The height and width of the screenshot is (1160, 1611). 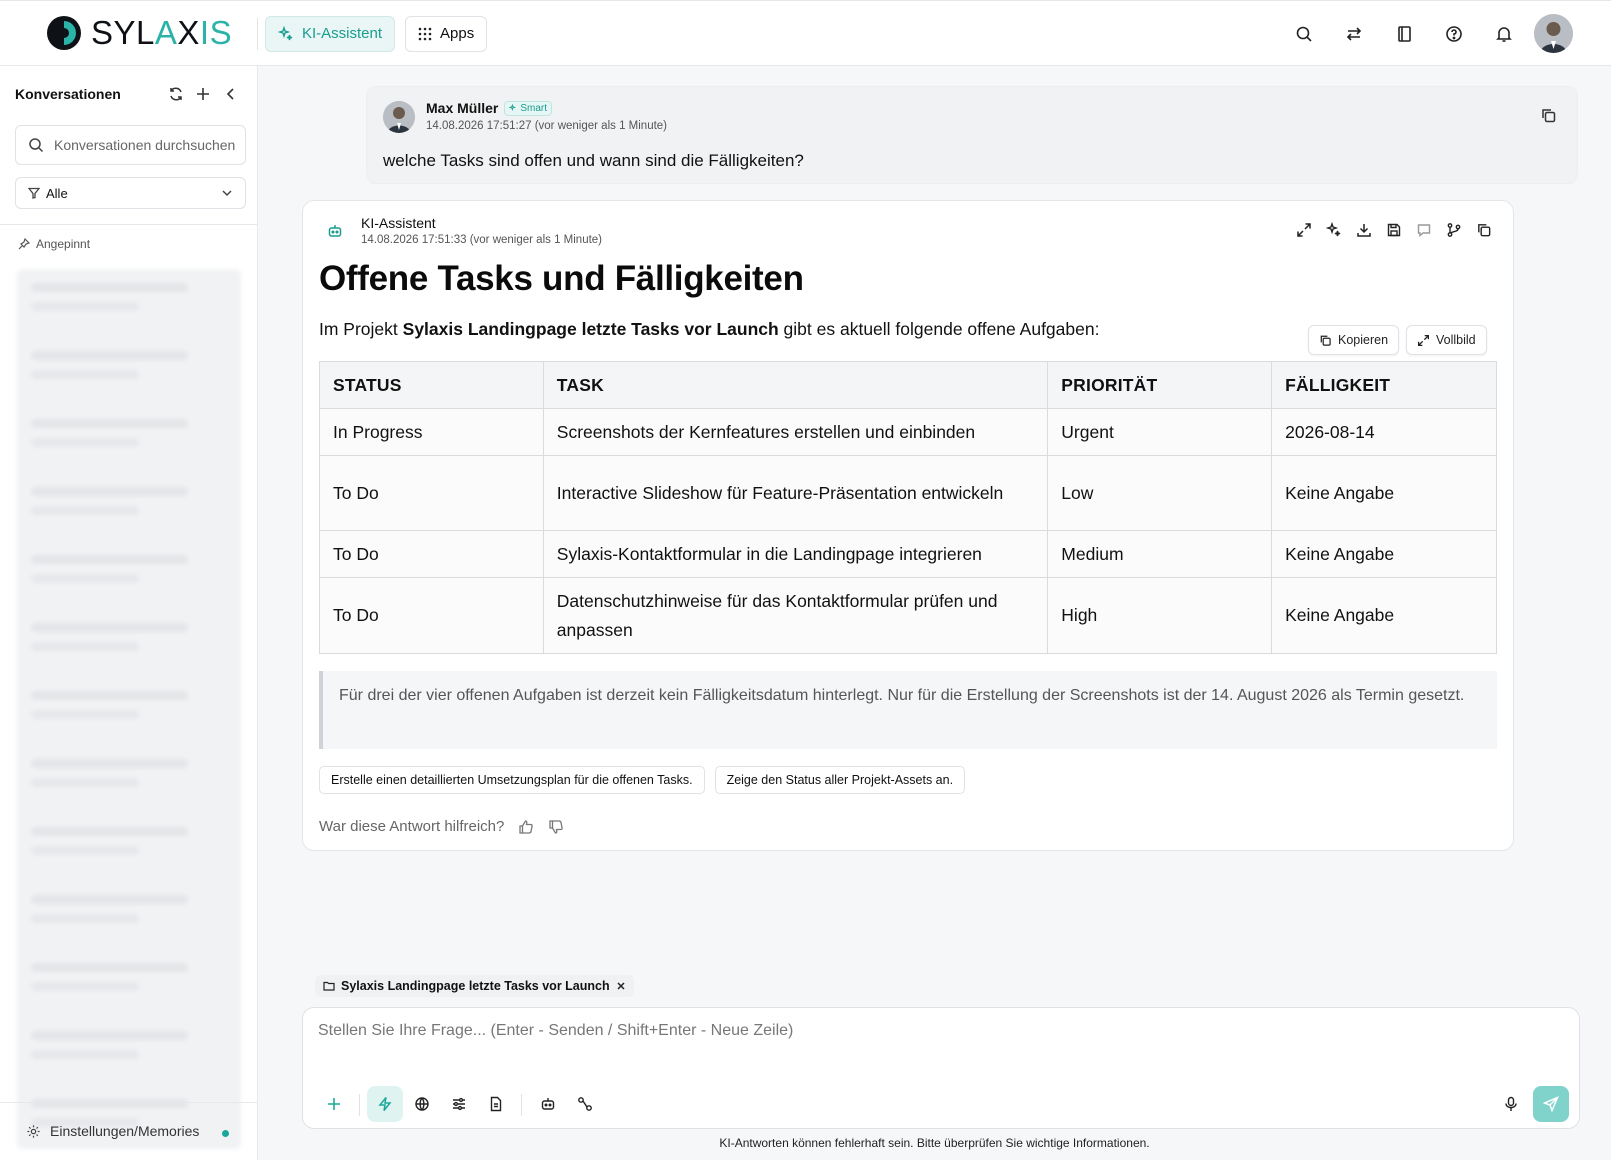 What do you see at coordinates (425, 34) in the screenshot?
I see `grid-icon` at bounding box center [425, 34].